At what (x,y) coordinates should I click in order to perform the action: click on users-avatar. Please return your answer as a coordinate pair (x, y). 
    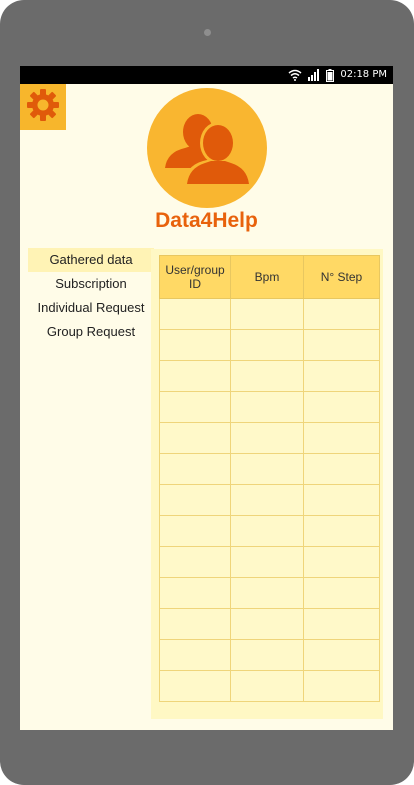
    Looking at the image, I should click on (207, 148).